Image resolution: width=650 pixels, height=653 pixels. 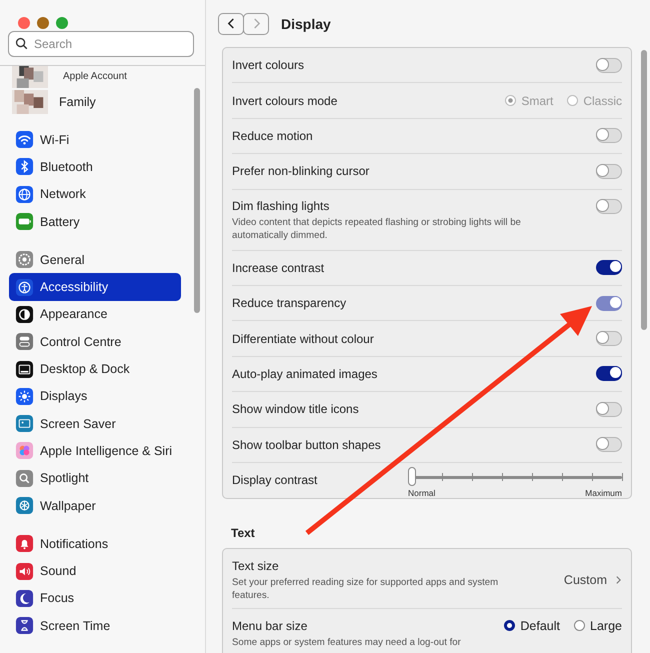 What do you see at coordinates (422, 493) in the screenshot?
I see `slider-min-label: Normal` at bounding box center [422, 493].